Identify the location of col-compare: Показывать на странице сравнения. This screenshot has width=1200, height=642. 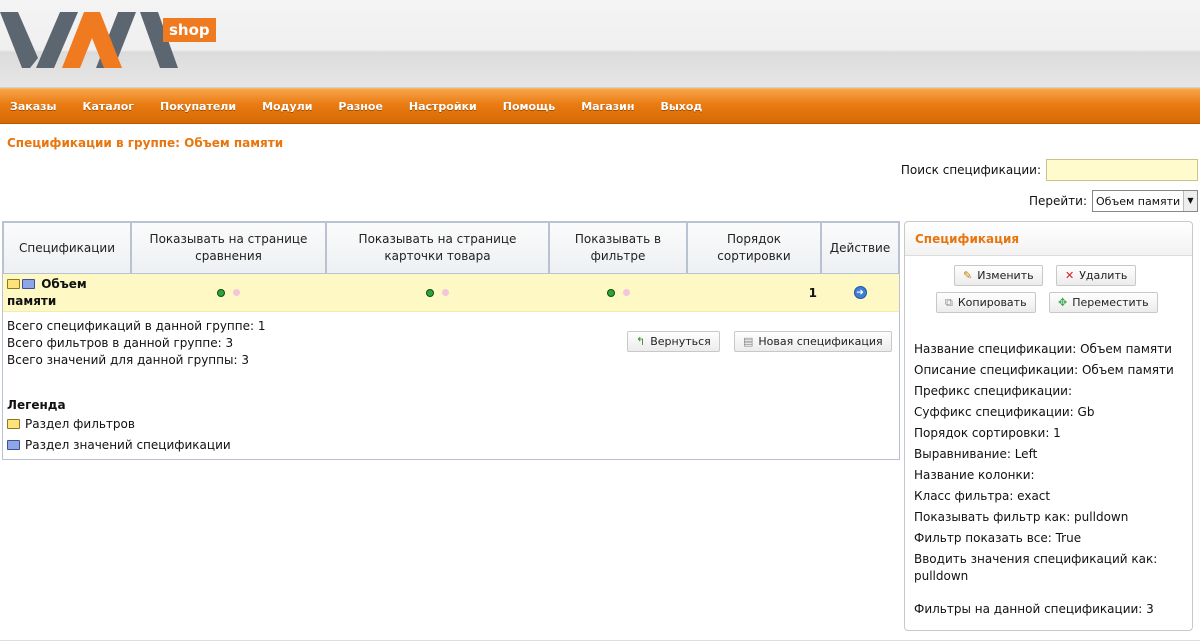
(228, 248).